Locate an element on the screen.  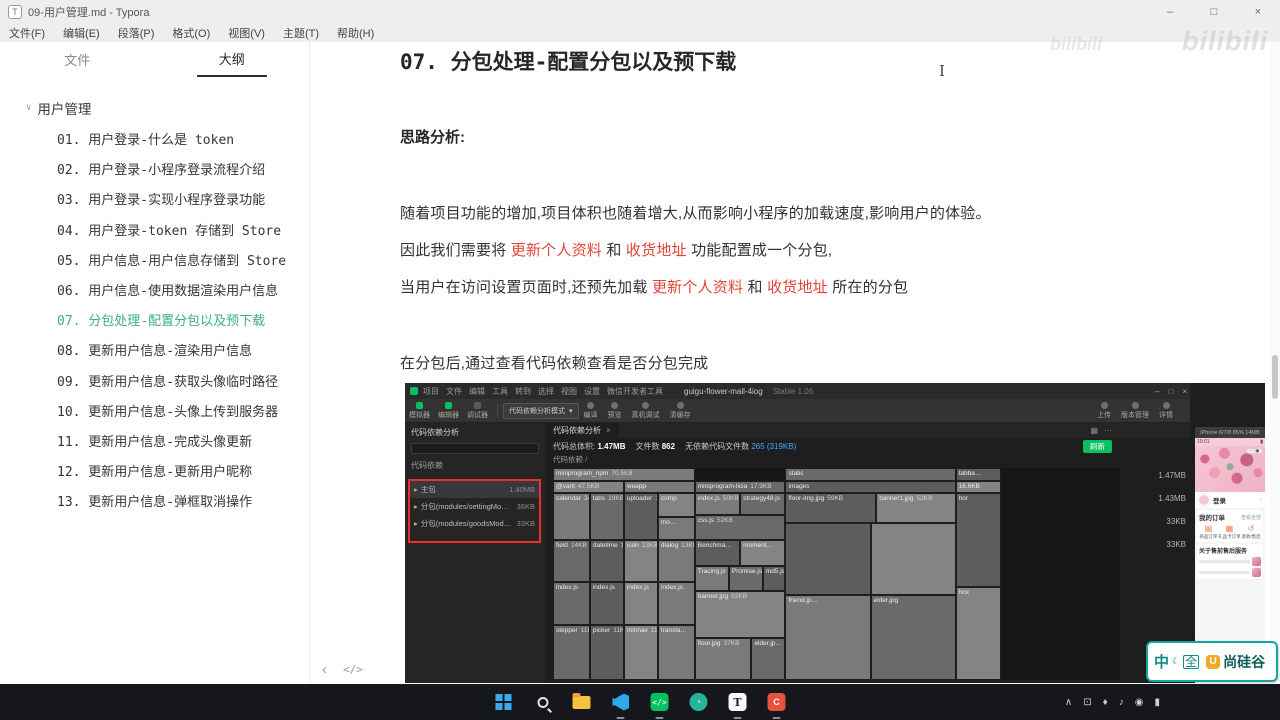
split-panel-icon: ▦ is located at coordinates (1094, 430).